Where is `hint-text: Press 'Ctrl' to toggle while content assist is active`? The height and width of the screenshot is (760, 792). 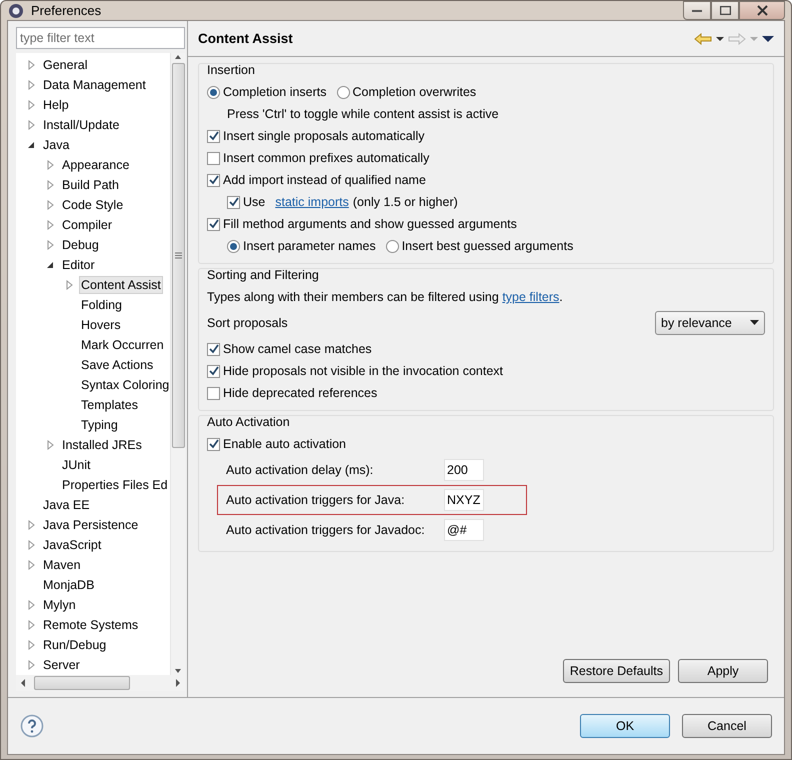
hint-text: Press 'Ctrl' to toggle while content assist is active is located at coordinates (363, 114).